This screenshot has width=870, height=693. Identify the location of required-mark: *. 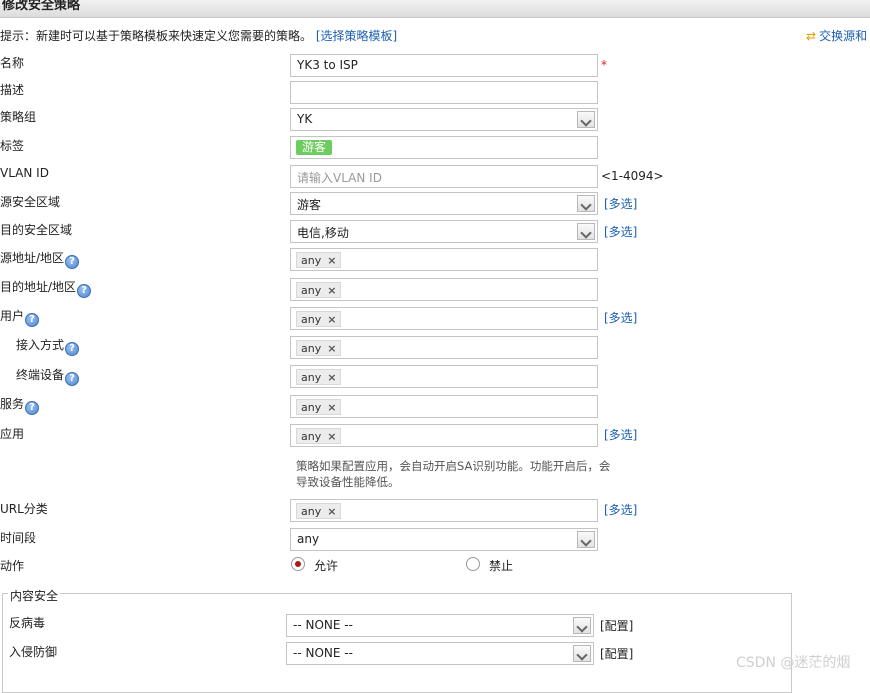
(604, 65).